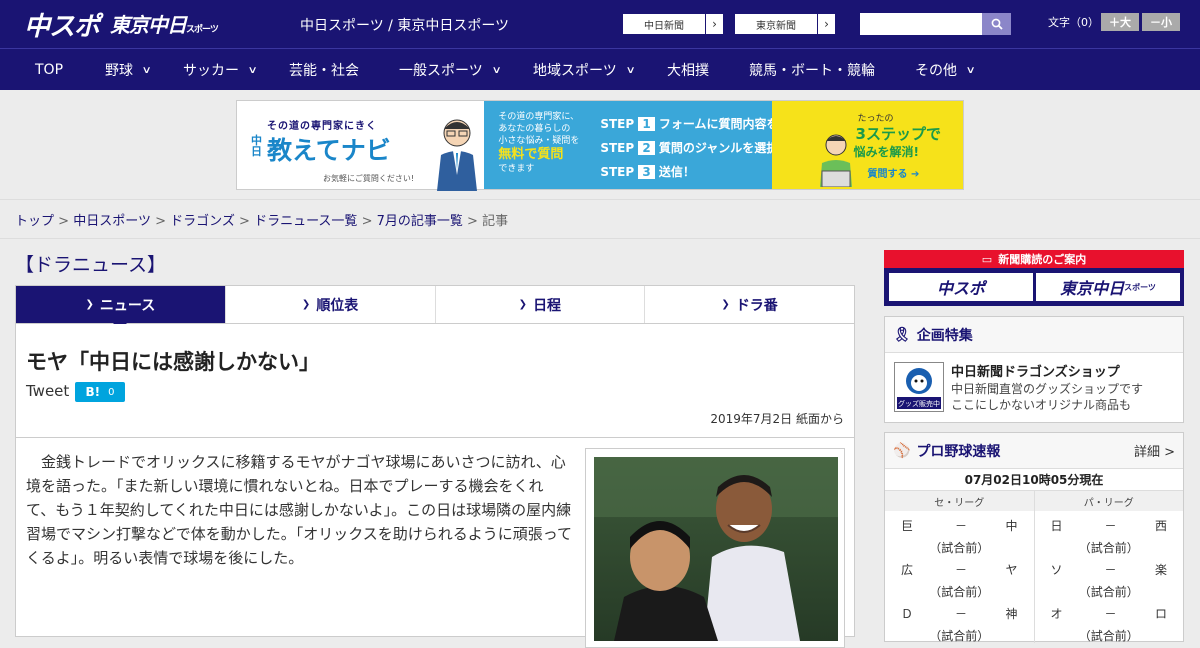  What do you see at coordinates (435, 381) in the screenshot?
I see `article-header: モヤ「中日には感謝しかない」 Tweet B! 0 2019年7月2日 紙面から` at bounding box center [435, 381].